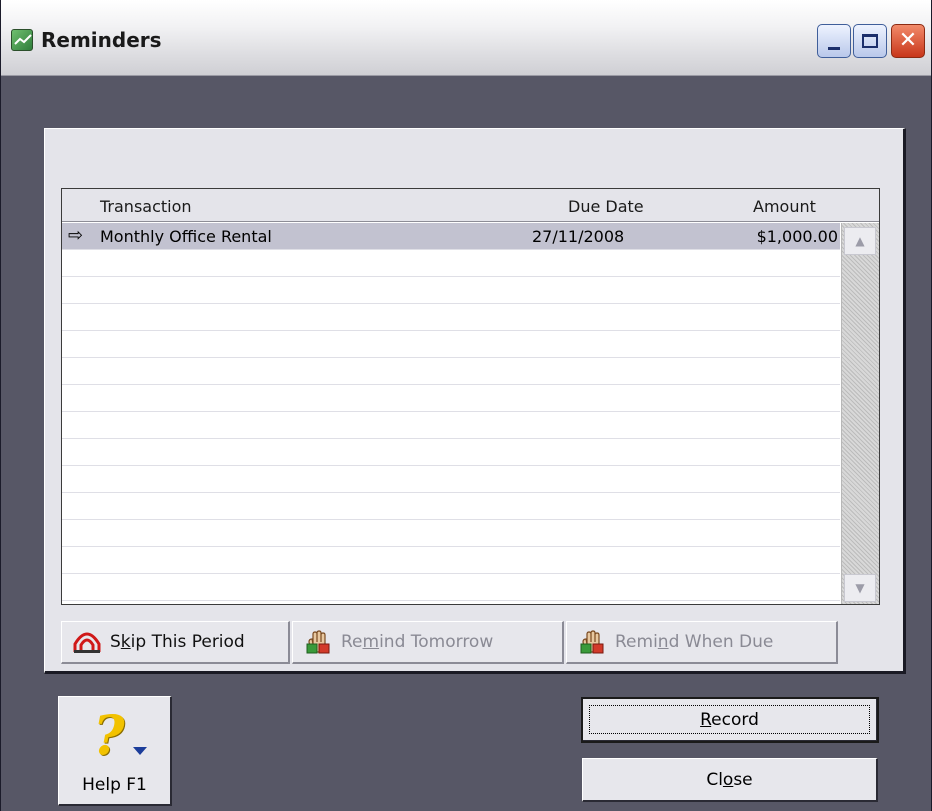 This screenshot has width=932, height=811. I want to click on close-icon: ✕, so click(908, 40).